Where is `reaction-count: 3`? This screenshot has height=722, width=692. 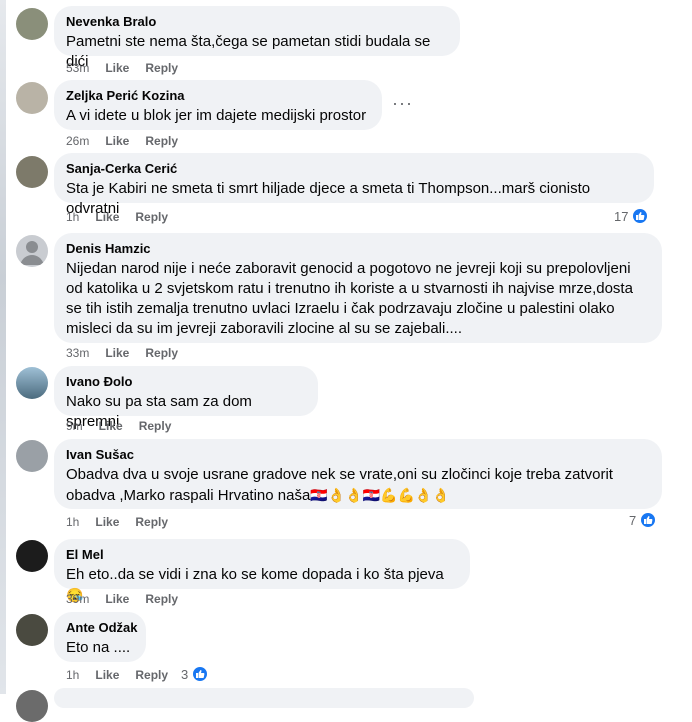 reaction-count: 3 is located at coordinates (195, 674).